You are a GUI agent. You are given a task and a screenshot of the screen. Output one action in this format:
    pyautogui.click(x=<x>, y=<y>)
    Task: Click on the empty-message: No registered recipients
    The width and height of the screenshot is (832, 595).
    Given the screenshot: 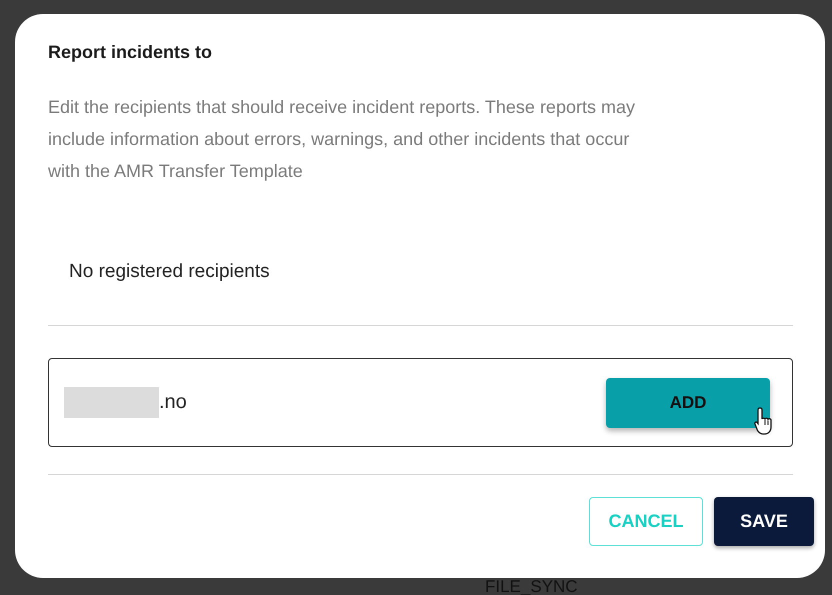 What is the action you would take?
    pyautogui.click(x=169, y=272)
    